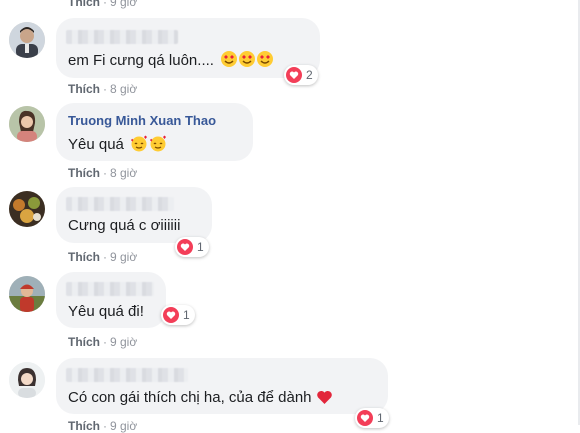 This screenshot has width=580, height=433. I want to click on comment-text: Yêu quá đi!, so click(106, 311).